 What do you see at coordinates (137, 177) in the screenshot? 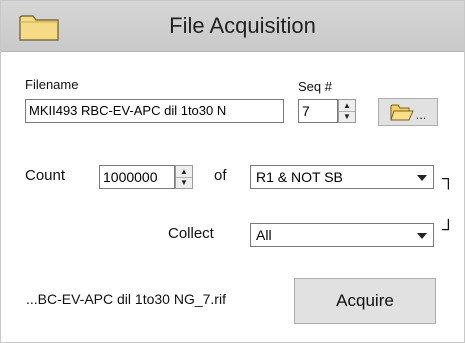
I see `count-field: 1000000` at bounding box center [137, 177].